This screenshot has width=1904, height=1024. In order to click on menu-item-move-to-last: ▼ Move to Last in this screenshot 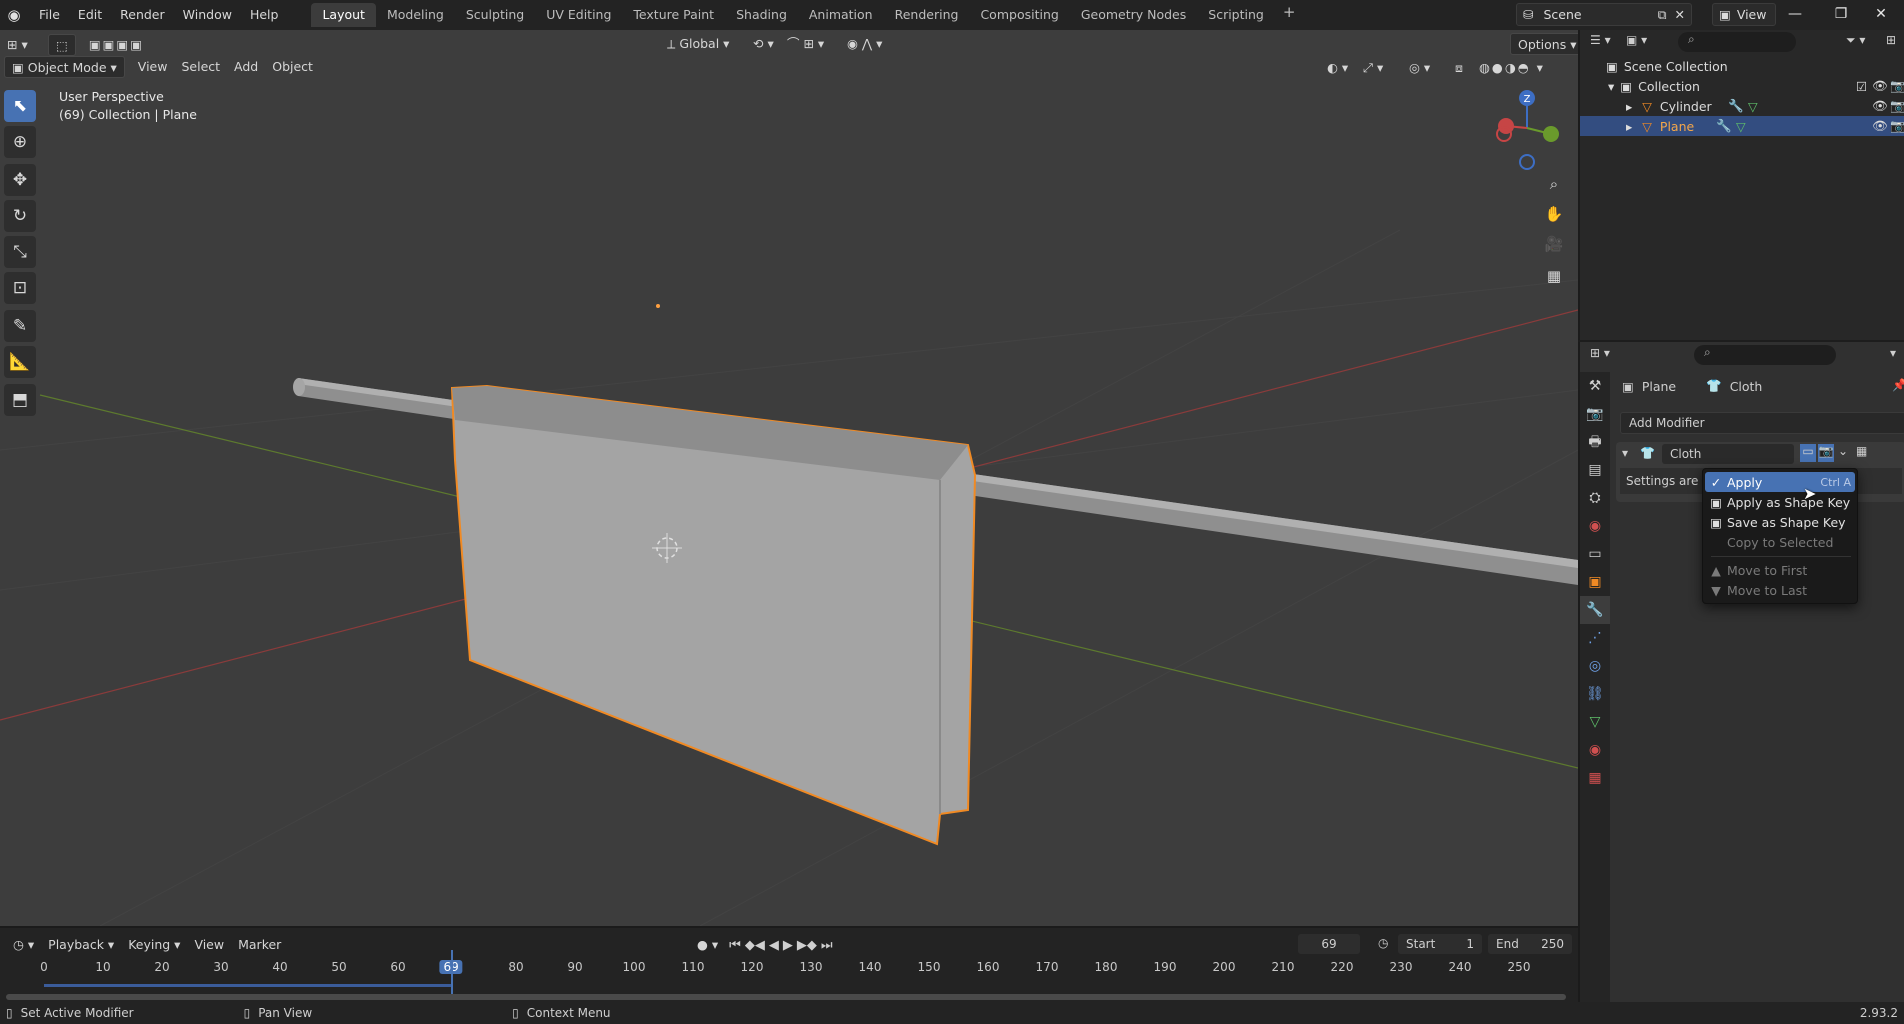, I will do `click(1780, 590)`.